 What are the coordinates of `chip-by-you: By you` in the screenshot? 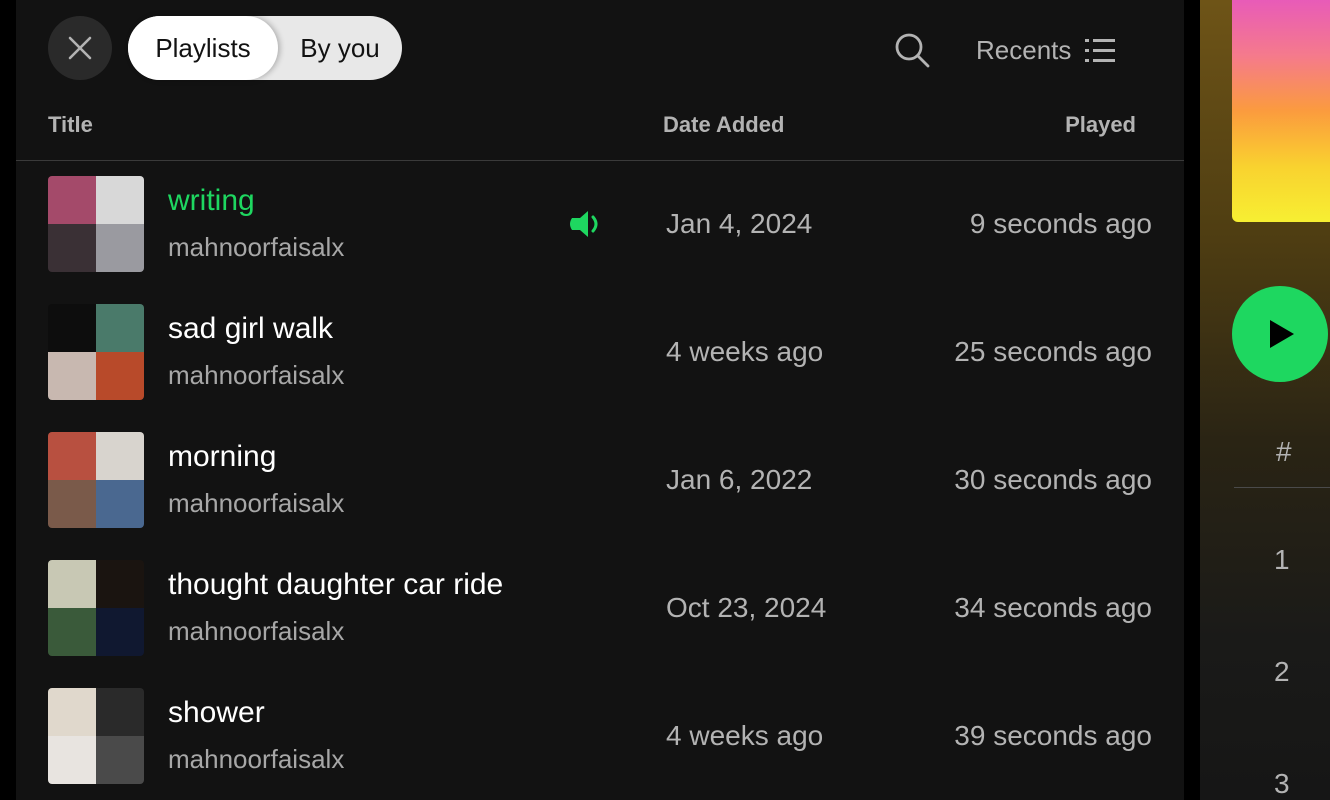 It's located at (340, 48).